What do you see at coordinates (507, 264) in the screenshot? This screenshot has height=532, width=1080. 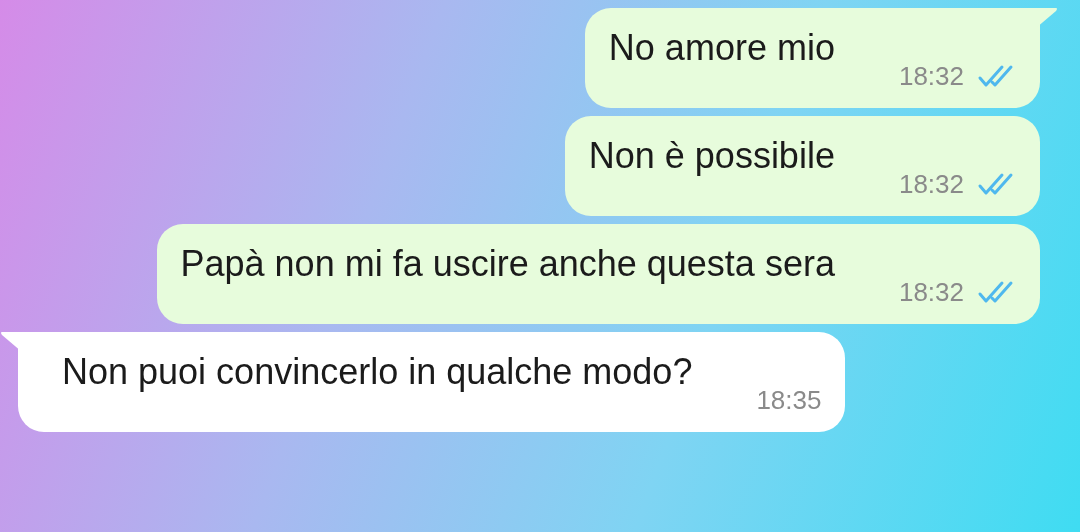 I see `message-text: Papà non mi fa uscire anche questa sera` at bounding box center [507, 264].